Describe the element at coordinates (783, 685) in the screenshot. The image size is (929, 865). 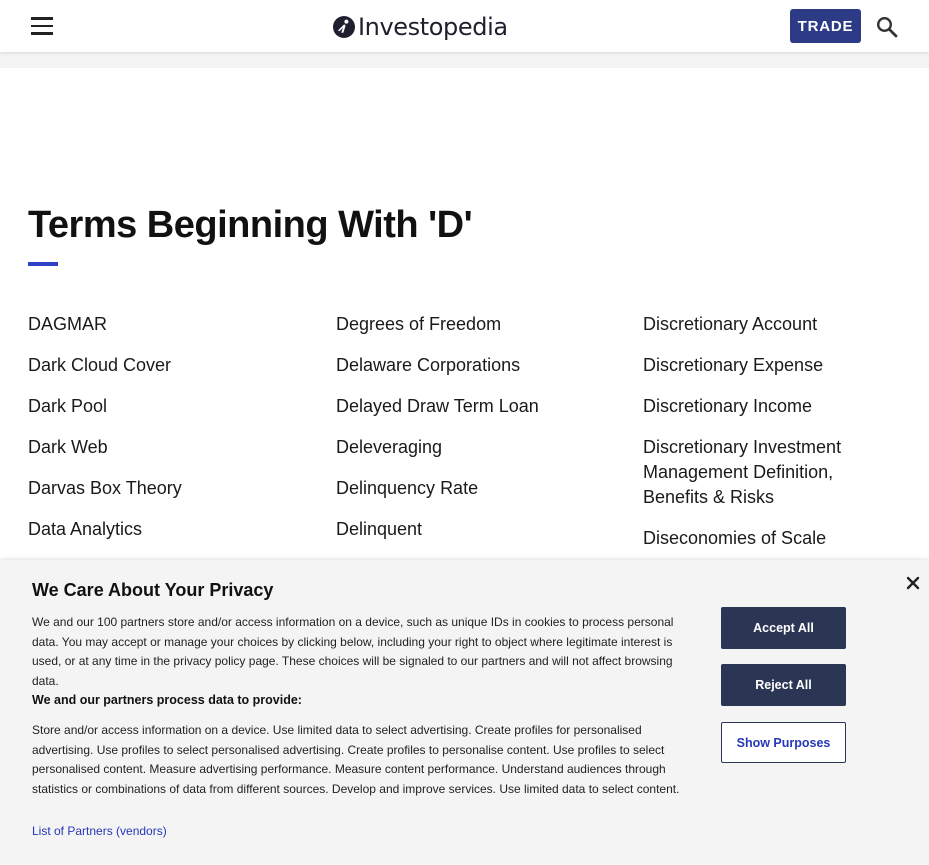
I see `reject-all-button: Reject All` at that location.